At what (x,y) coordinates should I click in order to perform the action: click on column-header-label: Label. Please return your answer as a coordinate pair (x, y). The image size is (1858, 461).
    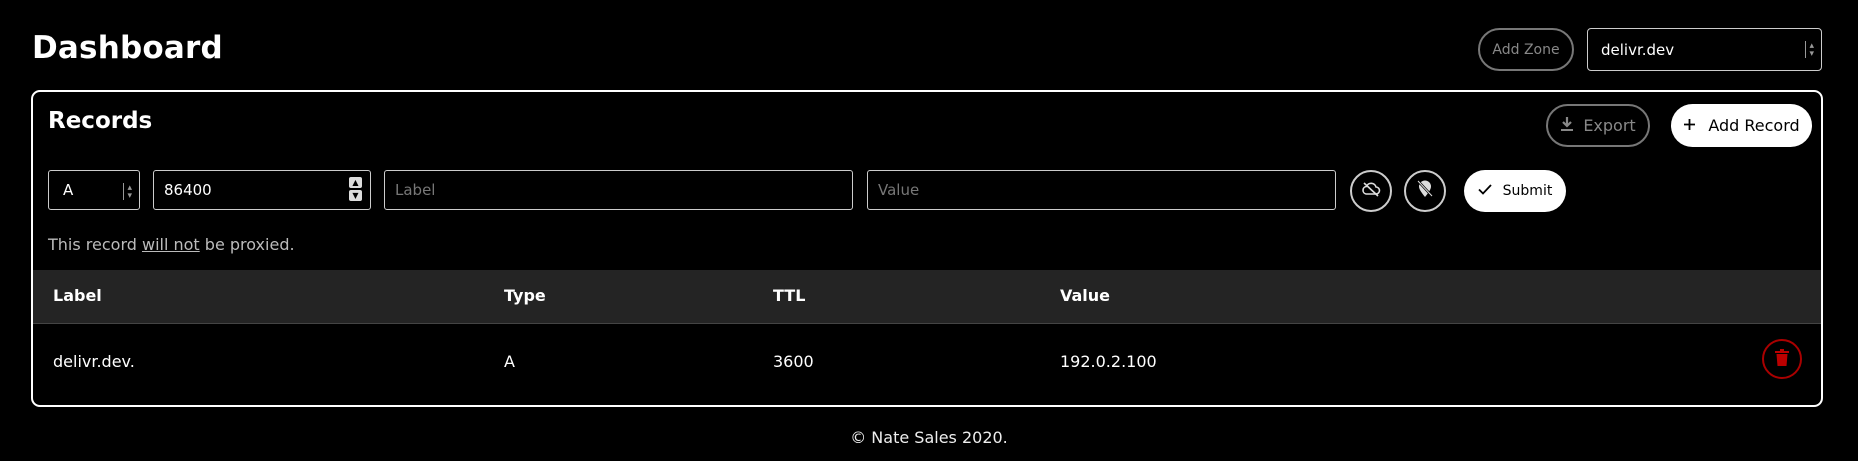
    Looking at the image, I should click on (77, 295).